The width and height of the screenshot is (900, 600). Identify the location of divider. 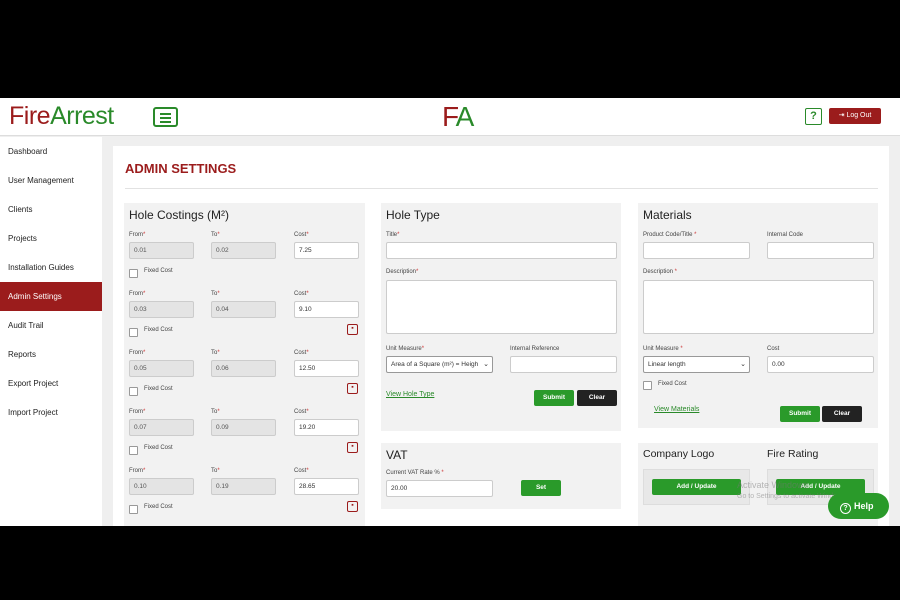
(501, 188).